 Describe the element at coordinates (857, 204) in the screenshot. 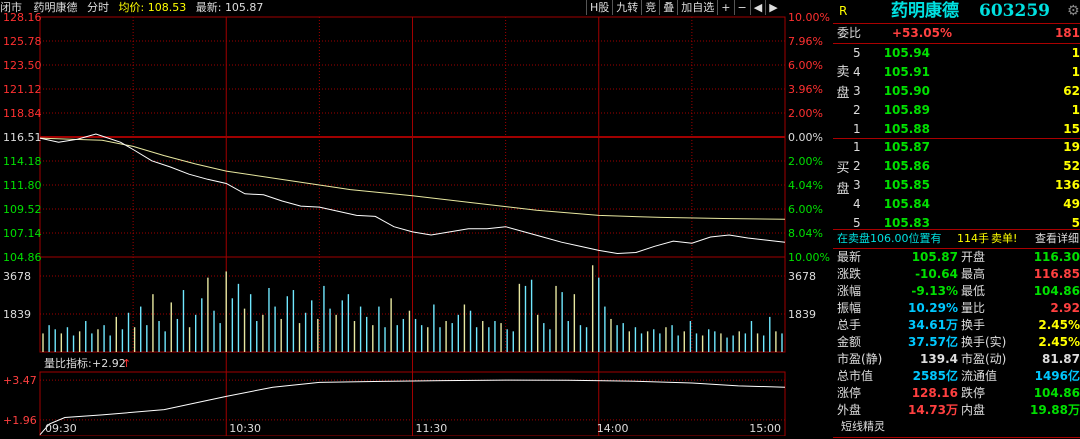

I see `bid-level: 4` at that location.